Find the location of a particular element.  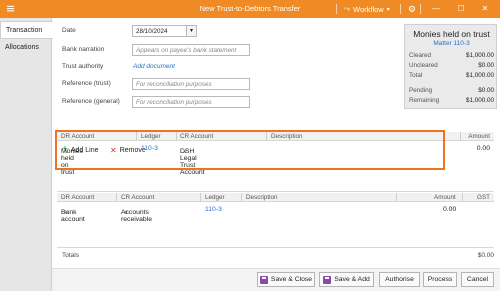

reference-general-input: For reconciliation purposes is located at coordinates (191, 102).